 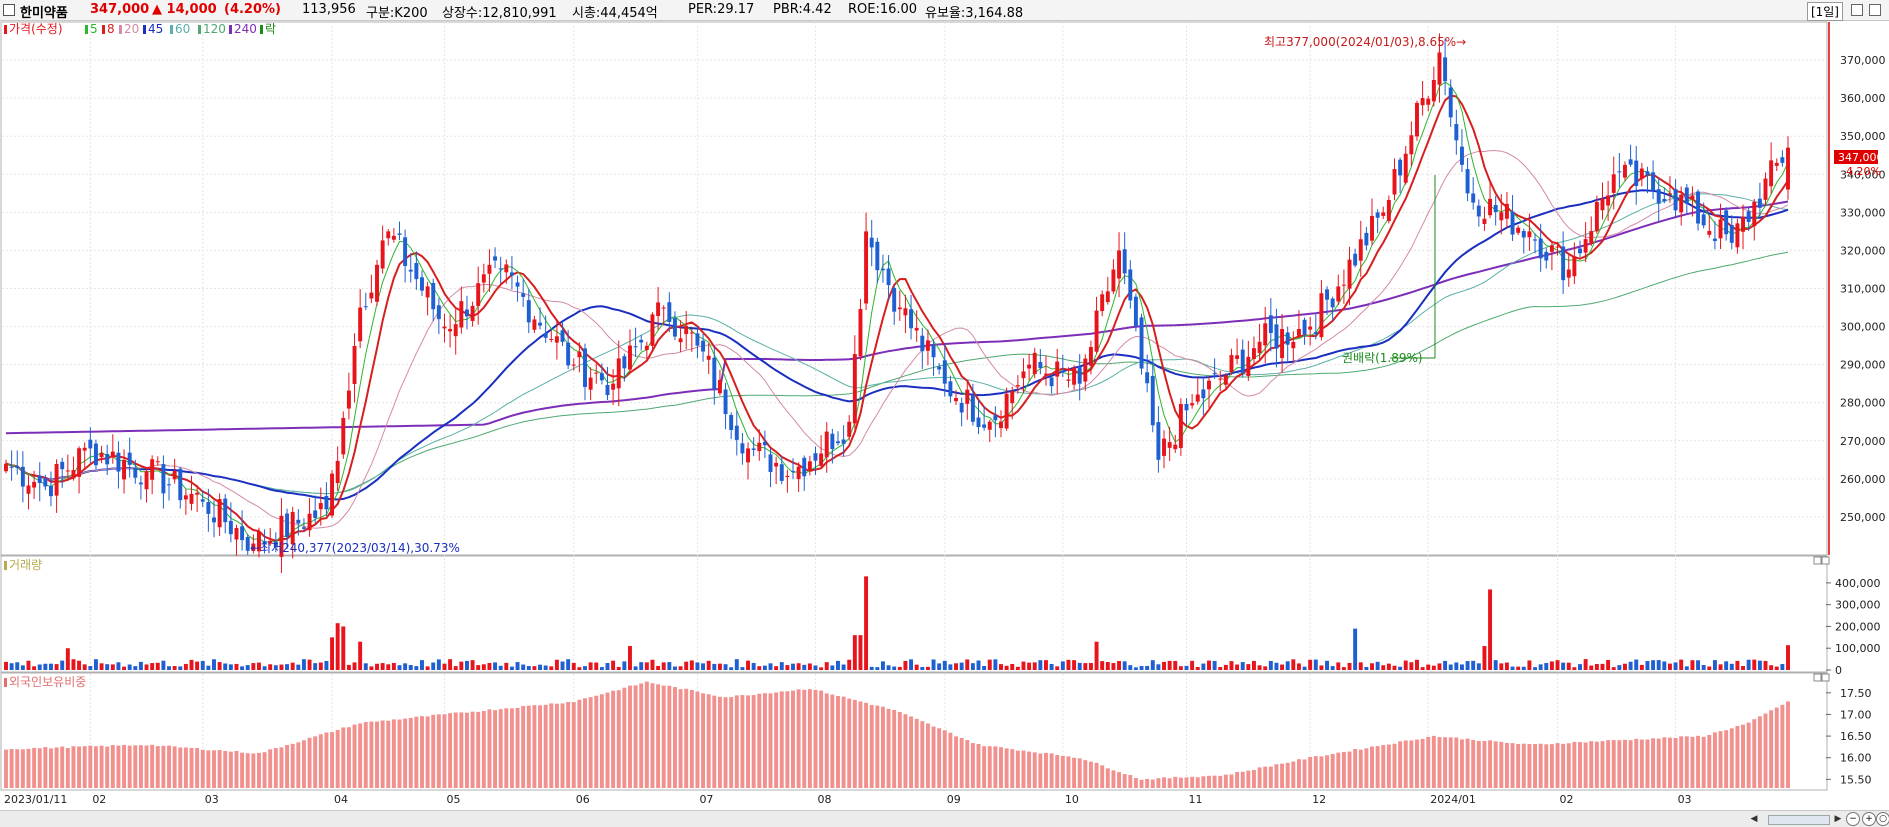 I want to click on scroll-thumb, so click(x=1799, y=820).